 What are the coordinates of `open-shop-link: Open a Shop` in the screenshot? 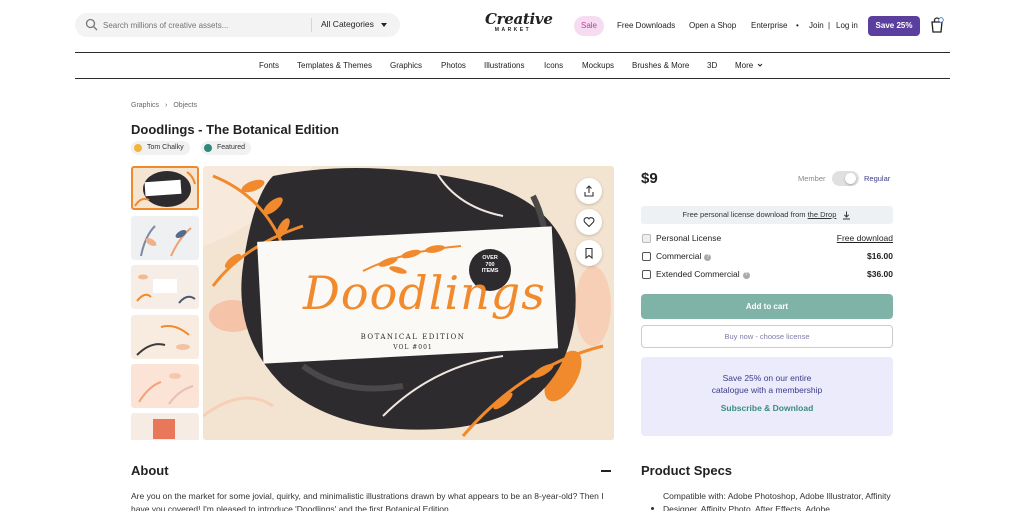 It's located at (712, 25).